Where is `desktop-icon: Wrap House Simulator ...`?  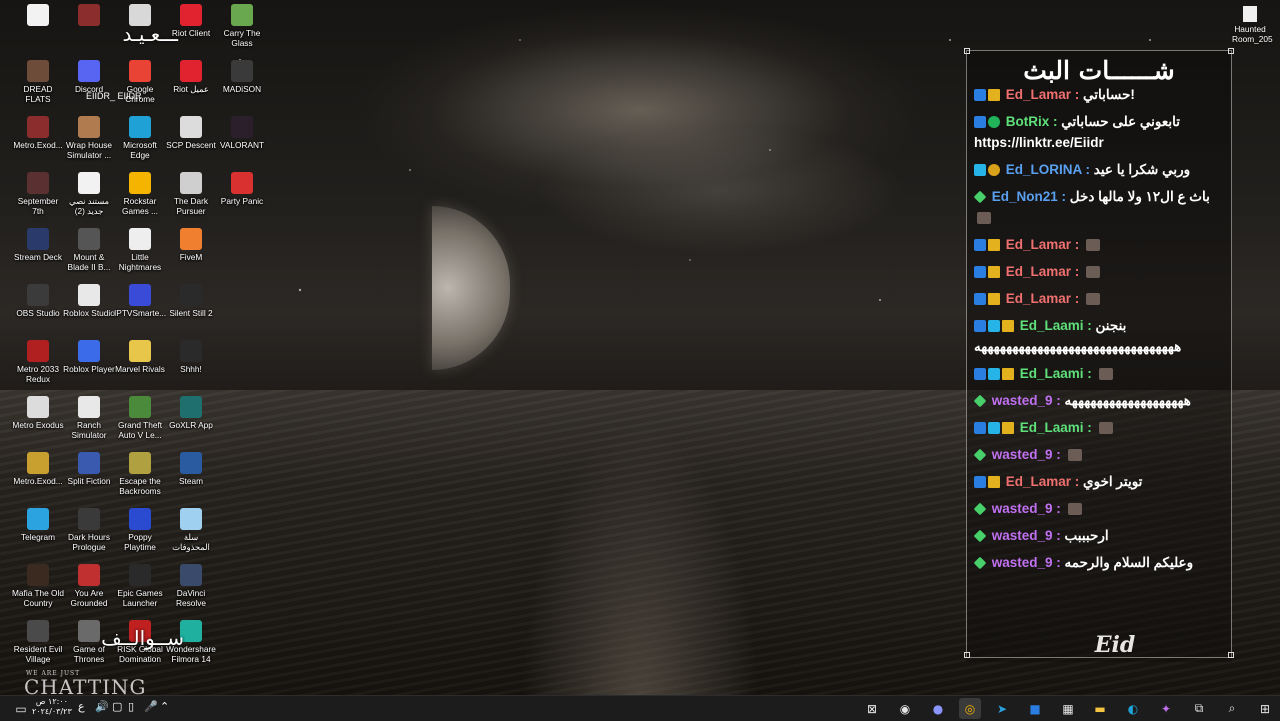 desktop-icon: Wrap House Simulator ... is located at coordinates (89, 138).